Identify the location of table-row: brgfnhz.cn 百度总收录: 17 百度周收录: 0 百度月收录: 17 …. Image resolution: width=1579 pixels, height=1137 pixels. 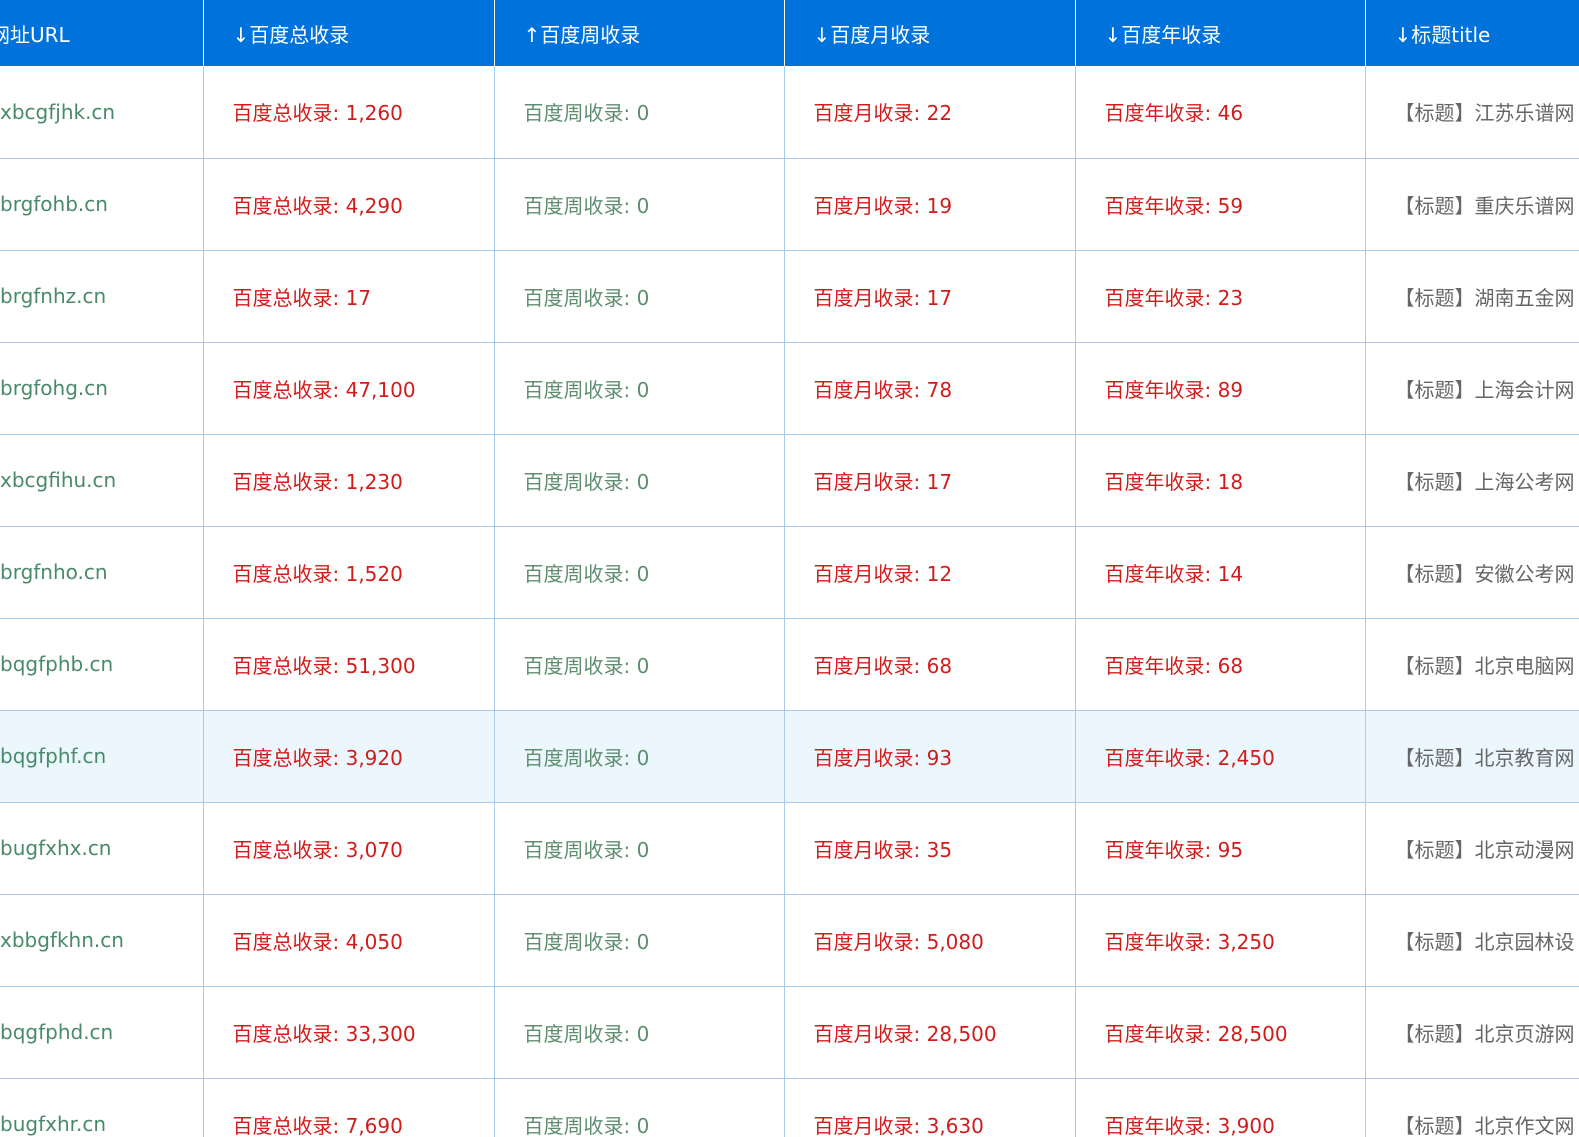
(789, 296).